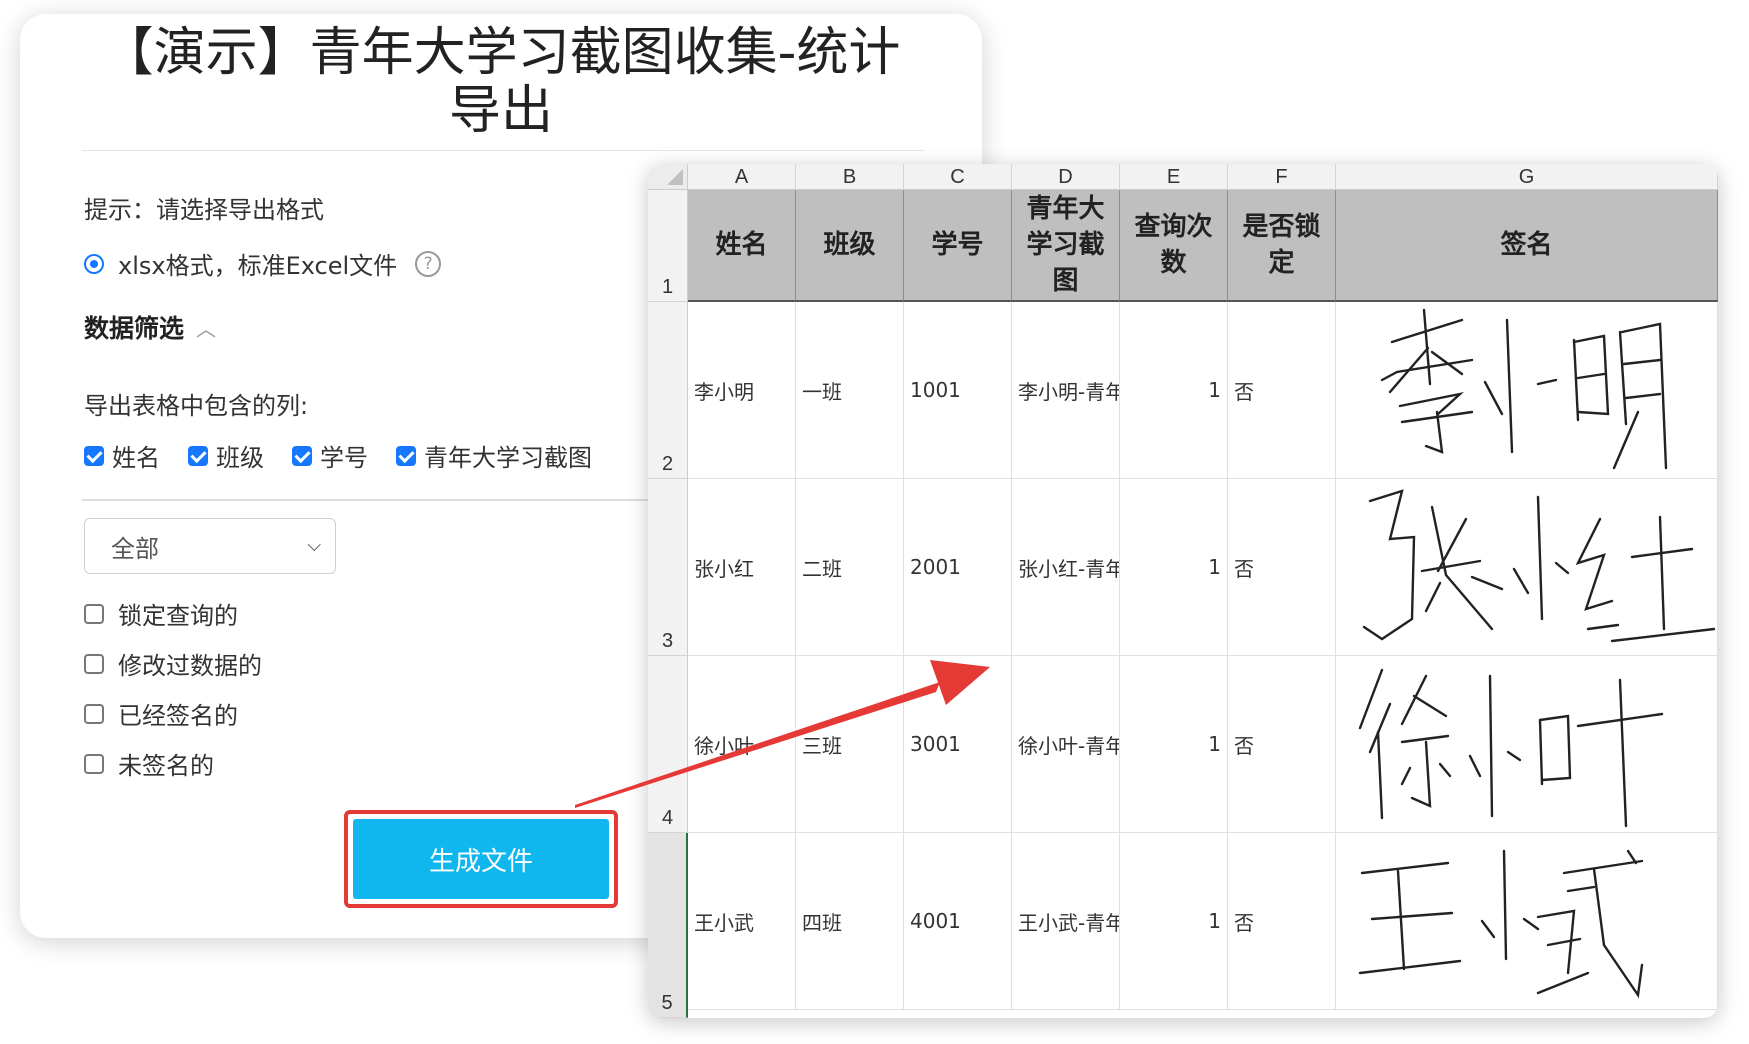 The image size is (1749, 1044). What do you see at coordinates (481, 859) in the screenshot?
I see `generate-file-button: 生成文件` at bounding box center [481, 859].